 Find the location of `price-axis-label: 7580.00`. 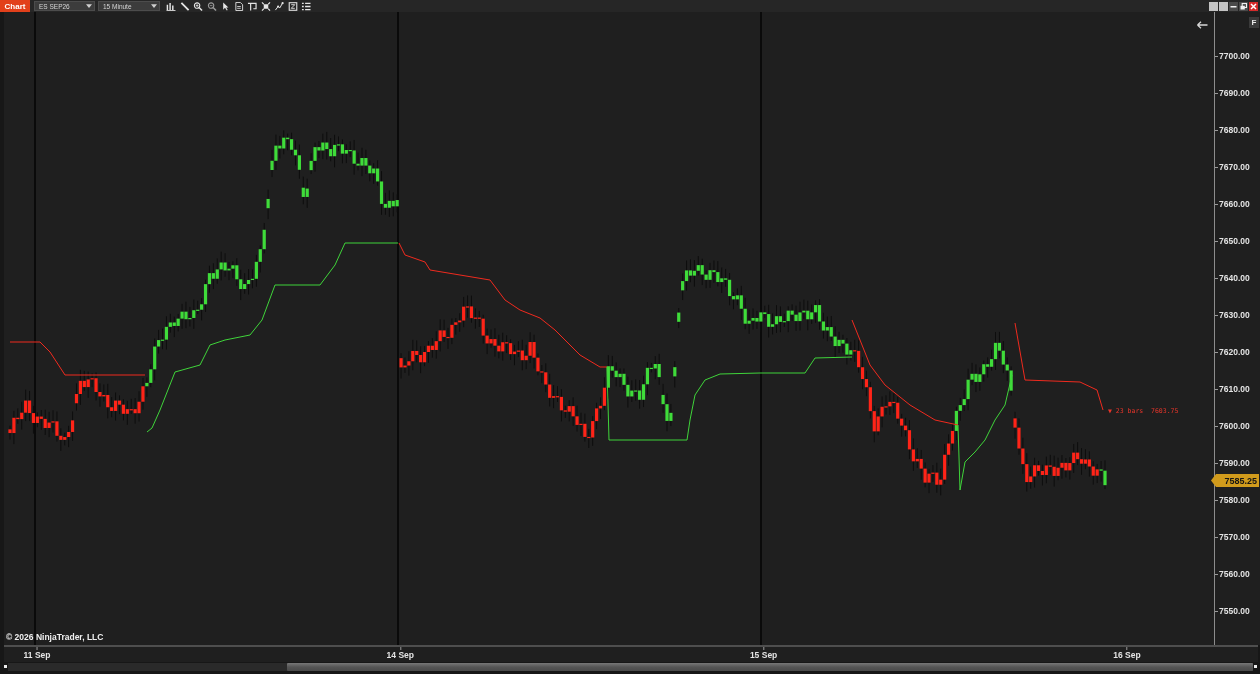

price-axis-label: 7580.00 is located at coordinates (1232, 500).